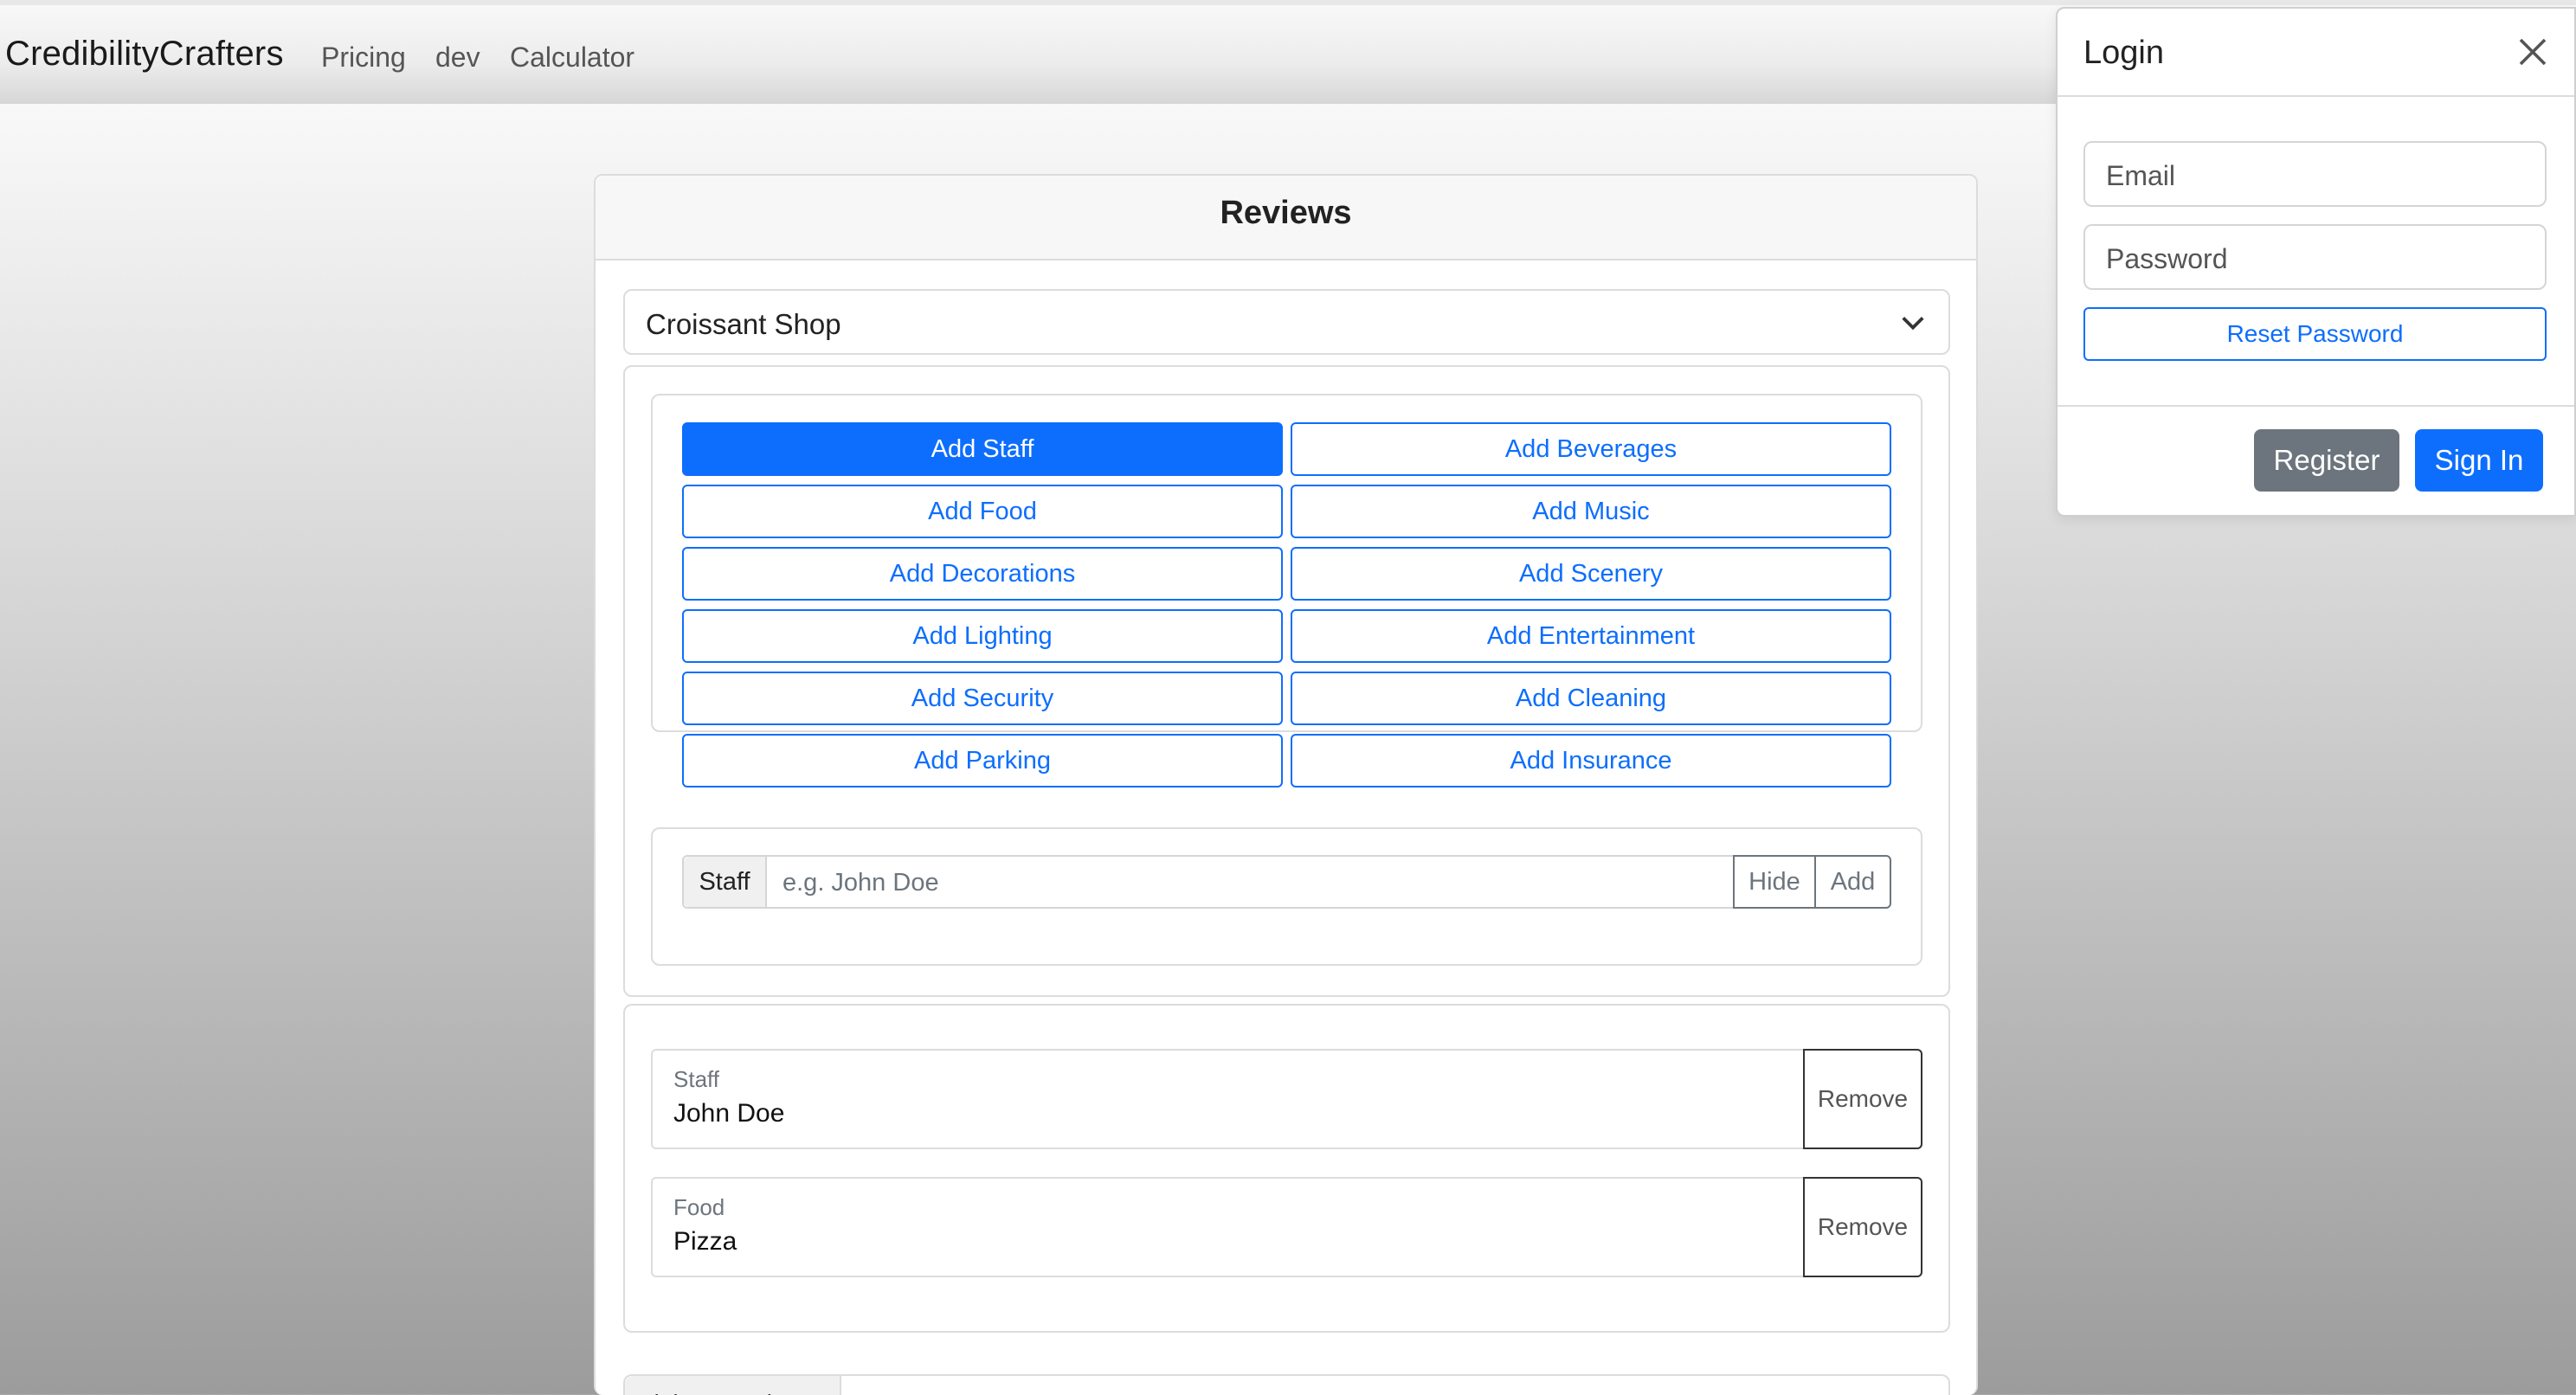 The width and height of the screenshot is (2576, 1395). What do you see at coordinates (2316, 53) in the screenshot?
I see `login-header: Login` at bounding box center [2316, 53].